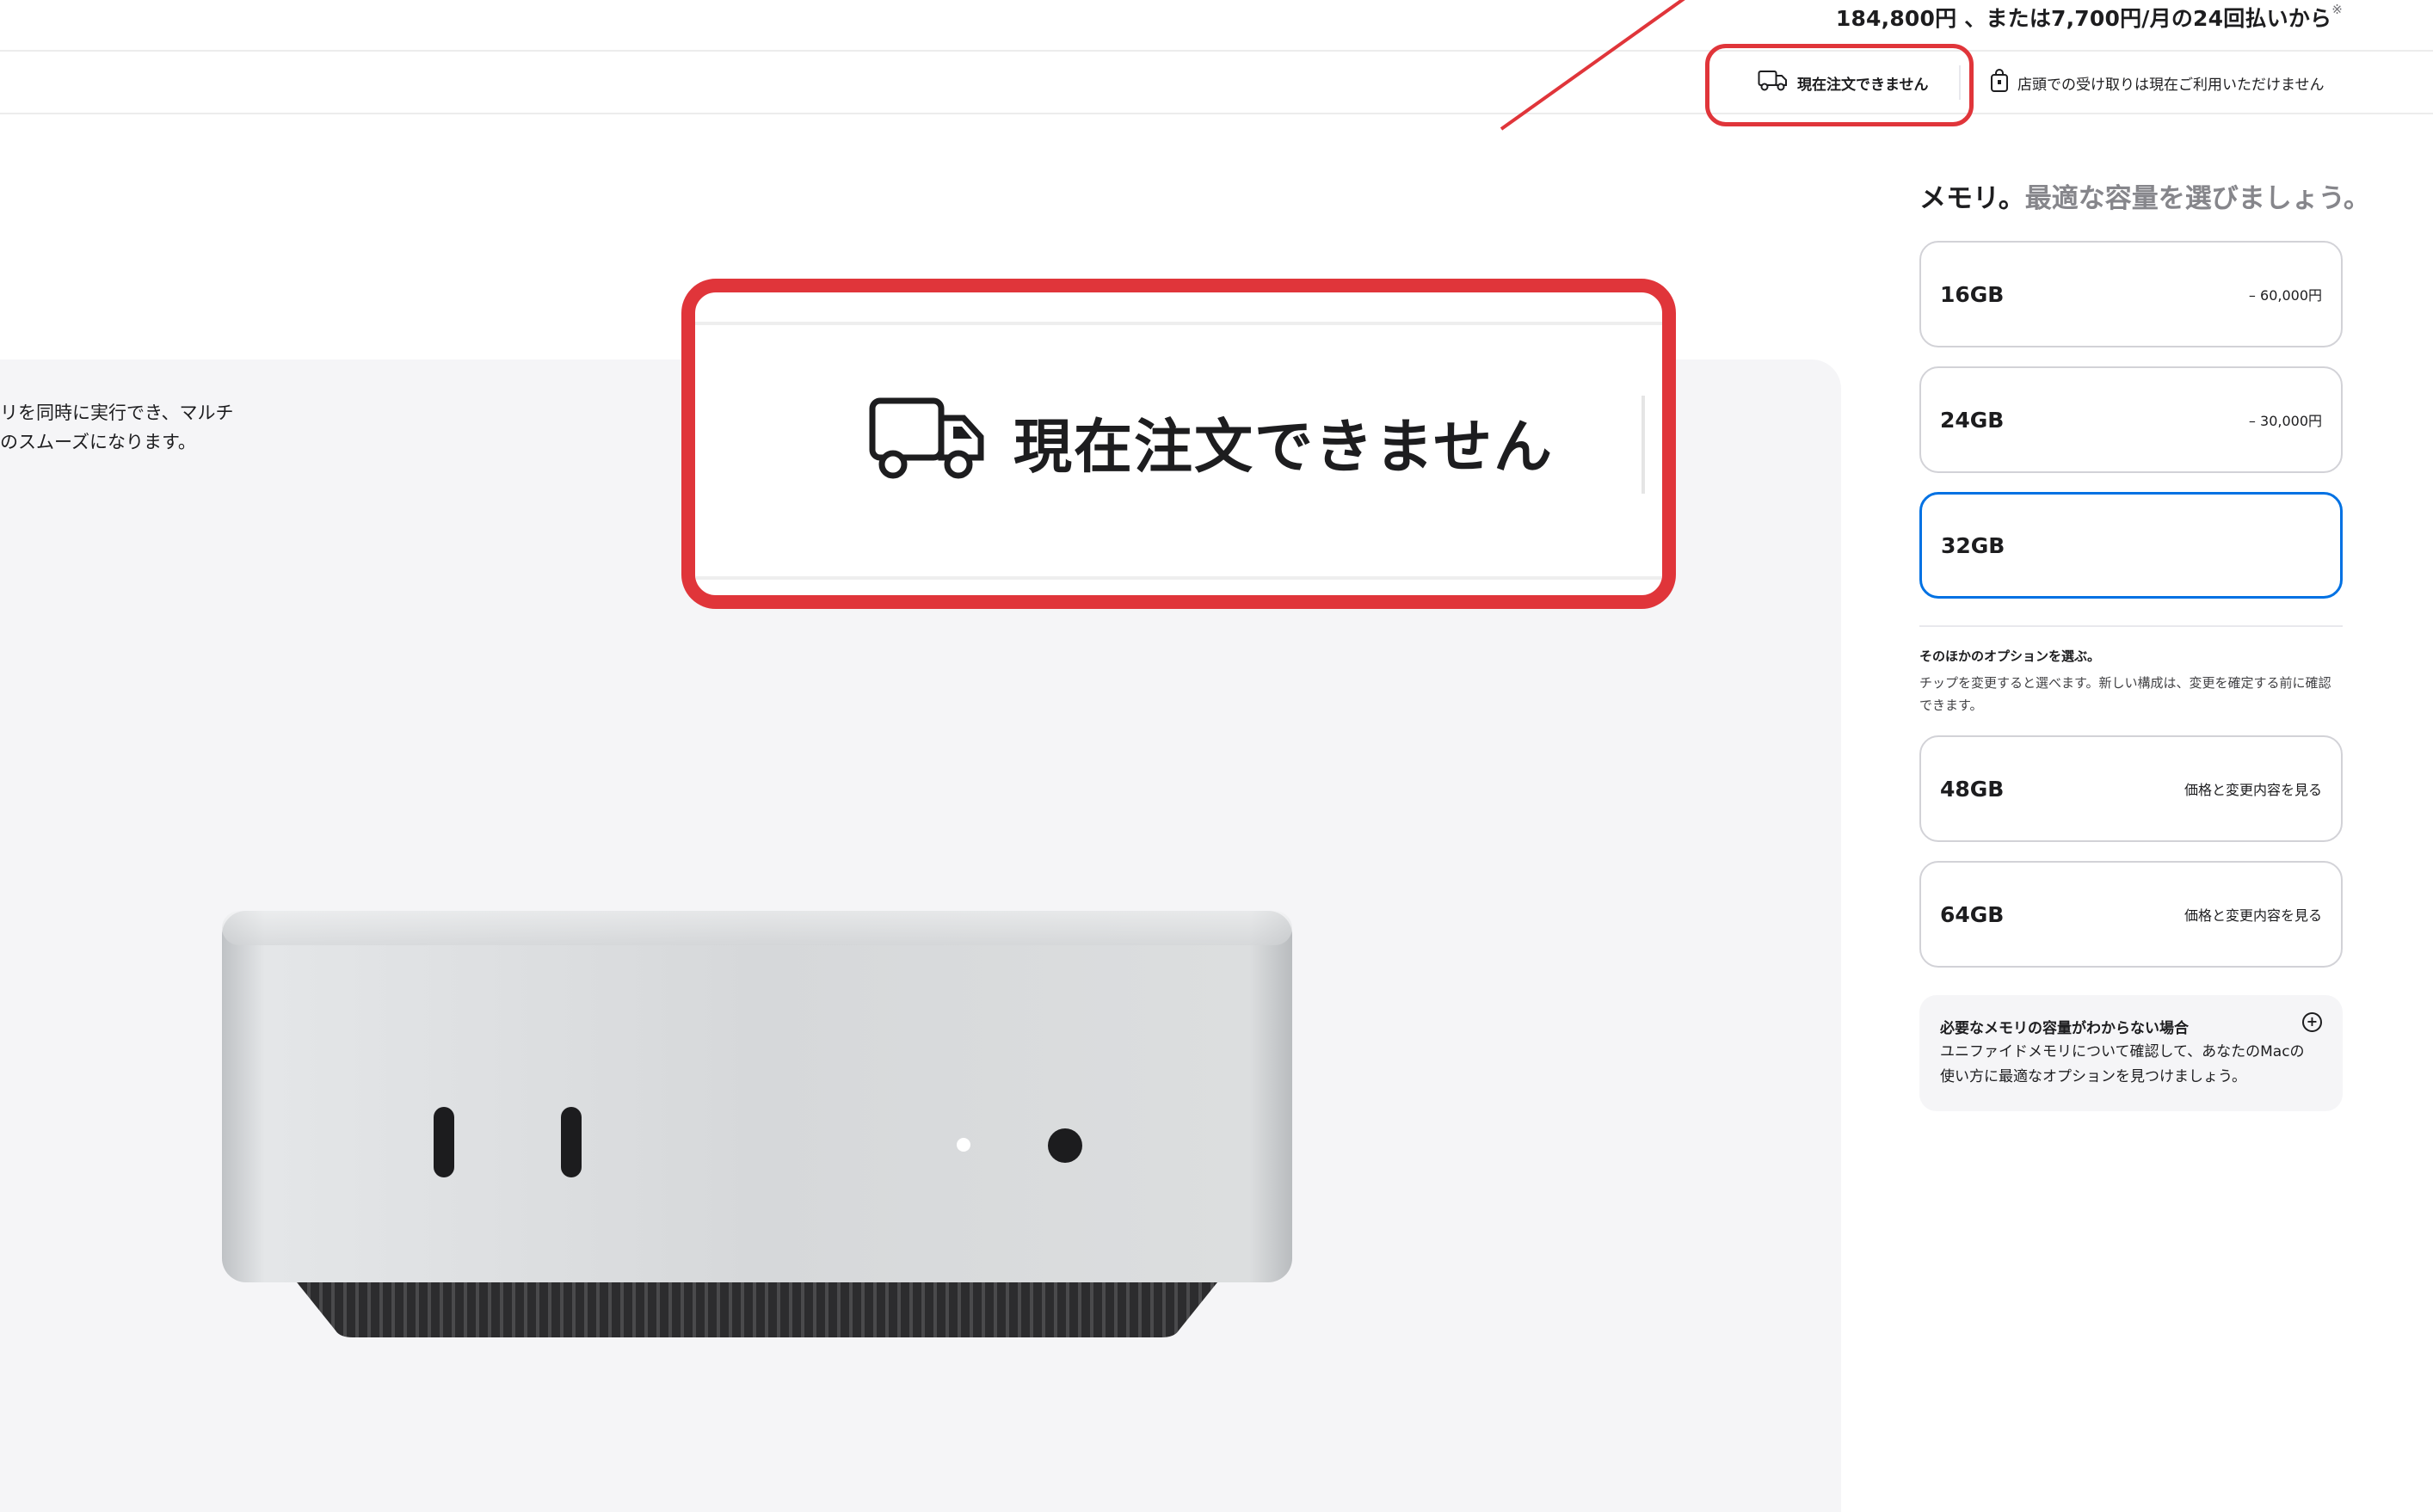 This screenshot has height=1512, width=2433. Describe the element at coordinates (2125, 694) in the screenshot. I see `other-options-description: チップを変更すると選べます。新しい構成は、変更を確定する前に確認できます。` at that location.